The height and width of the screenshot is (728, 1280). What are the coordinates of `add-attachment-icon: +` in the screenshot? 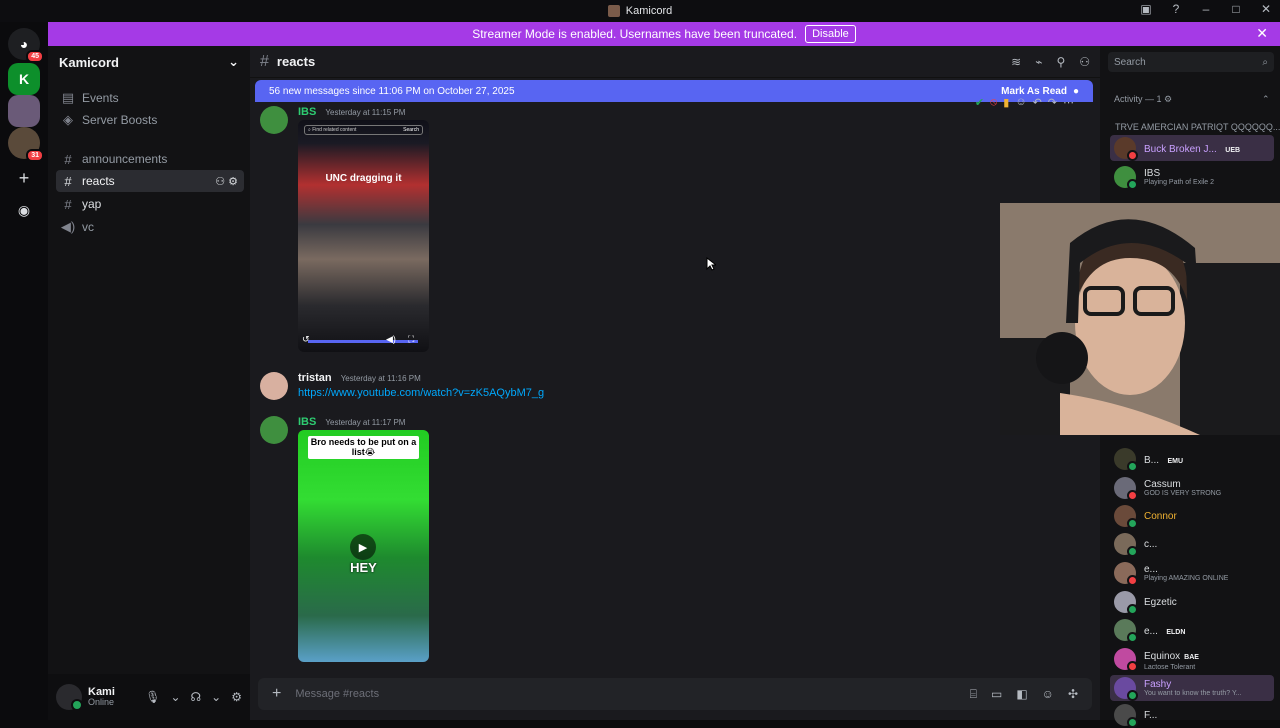 It's located at (276, 694).